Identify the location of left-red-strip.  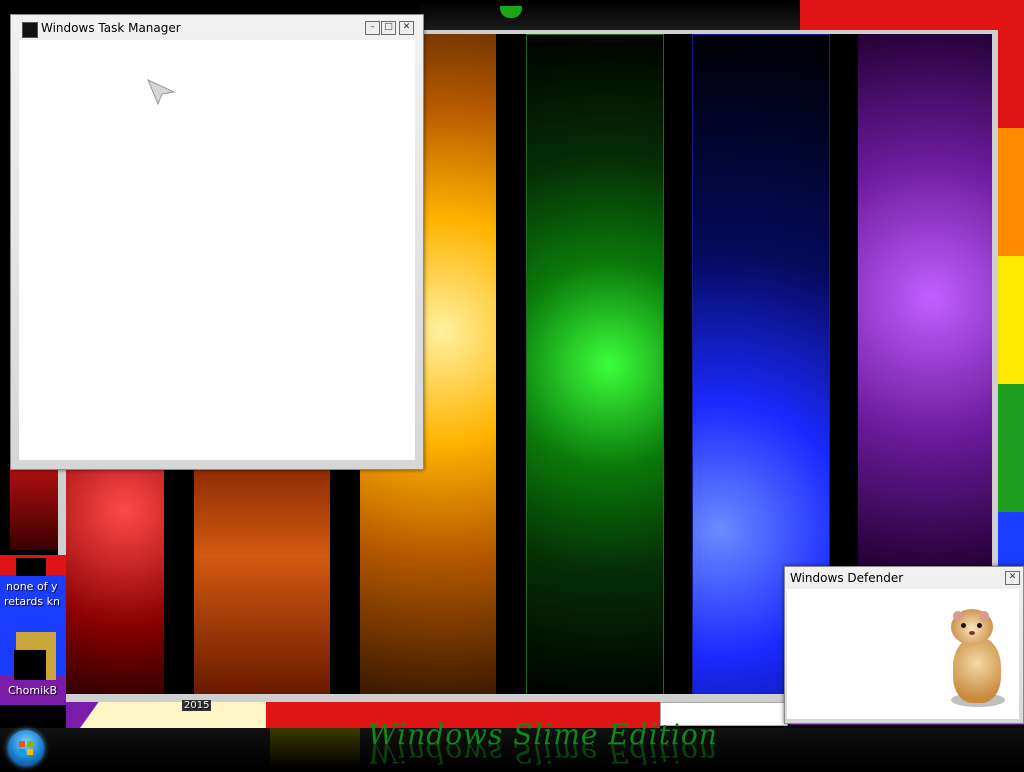
(34, 509).